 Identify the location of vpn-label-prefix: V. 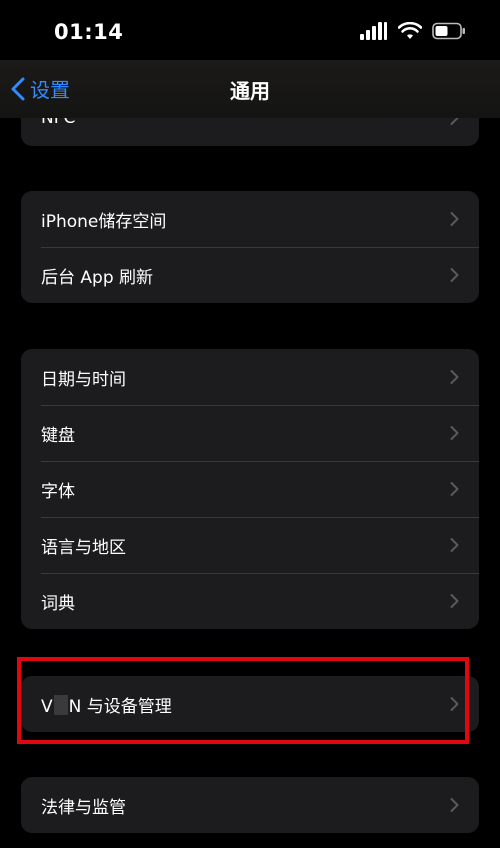
(47, 706).